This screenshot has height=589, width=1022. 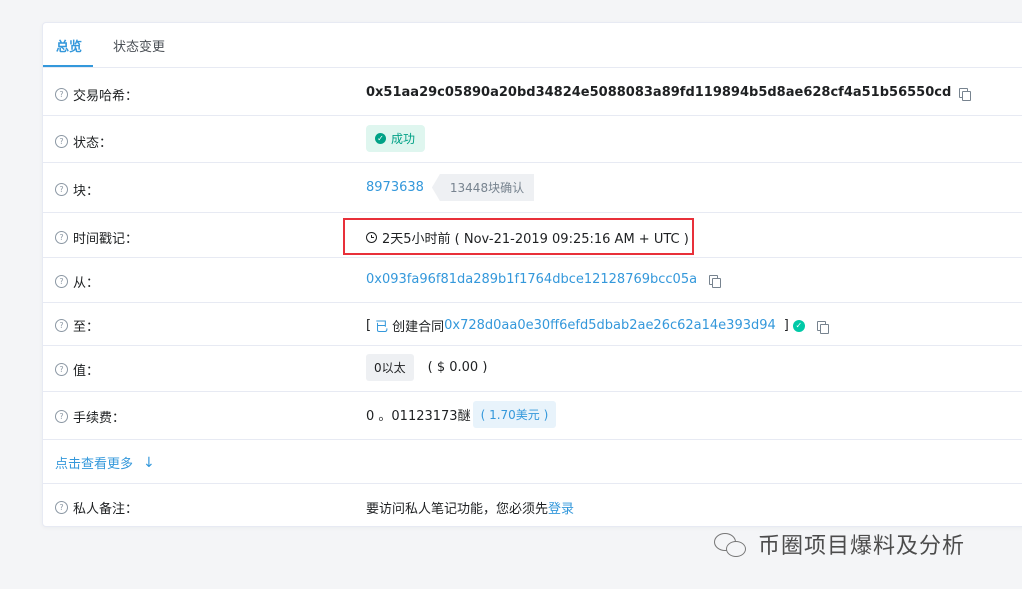 What do you see at coordinates (96, 94) in the screenshot?
I see `txhash-label: ? 交易哈希：` at bounding box center [96, 94].